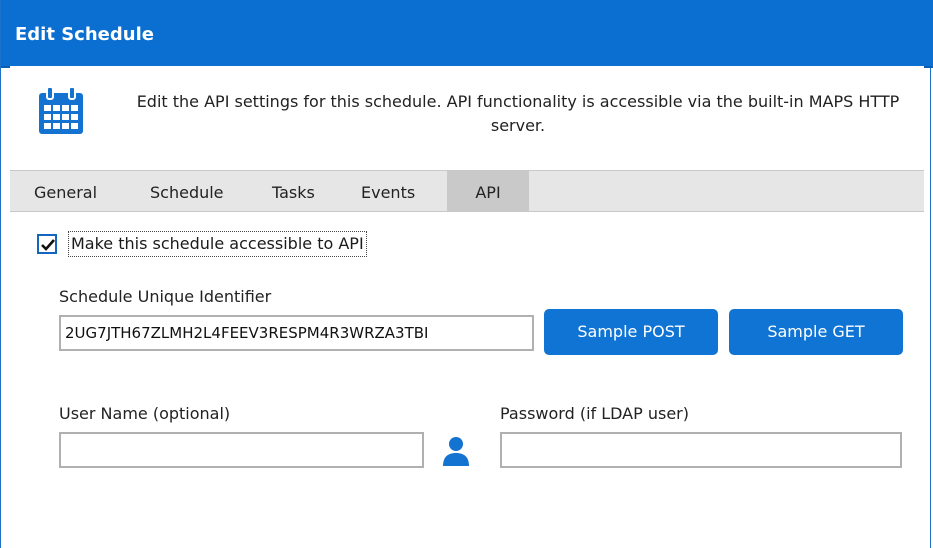 The image size is (933, 548). I want to click on identifier-field: 2UG7JTH67ZLMH2L4FEEV3RESPM4R3WRZA3TBI, so click(296, 333).